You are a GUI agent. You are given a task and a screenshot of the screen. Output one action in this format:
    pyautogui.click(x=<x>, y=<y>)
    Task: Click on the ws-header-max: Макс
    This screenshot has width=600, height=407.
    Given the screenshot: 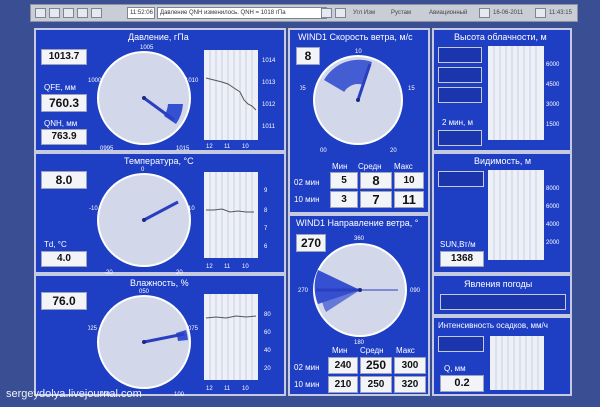 What is the action you would take?
    pyautogui.click(x=403, y=166)
    